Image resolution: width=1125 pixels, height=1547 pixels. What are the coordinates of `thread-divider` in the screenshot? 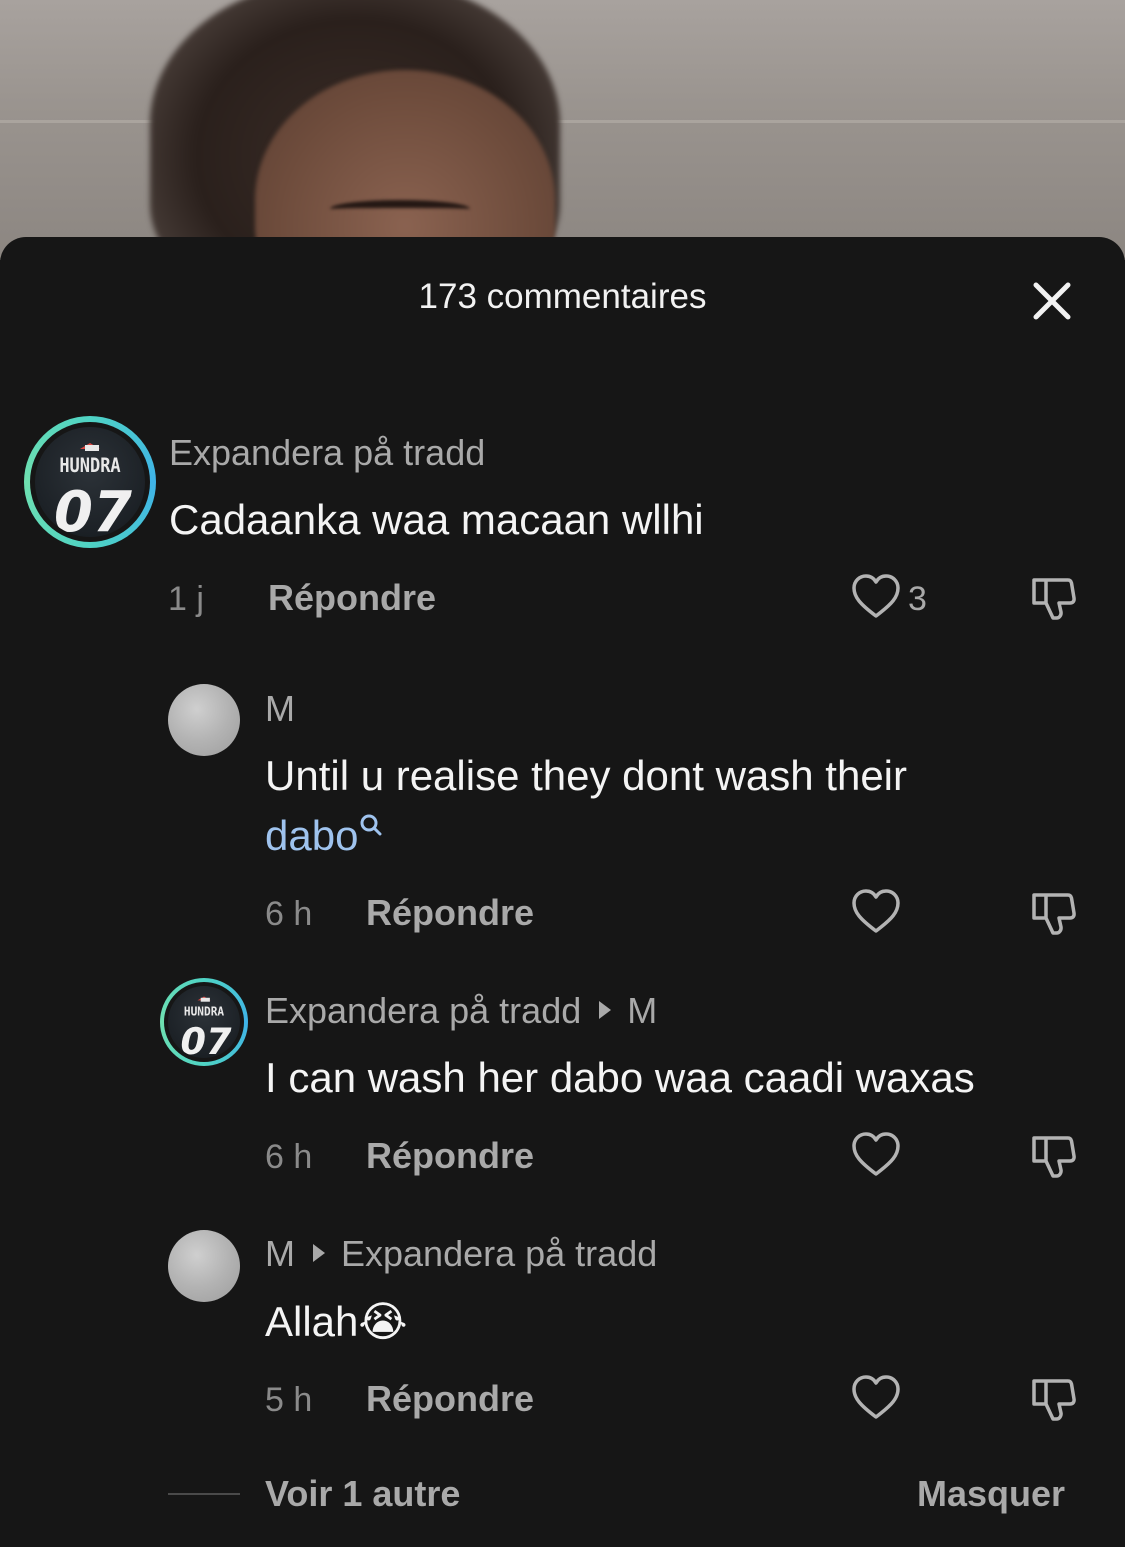 It's located at (204, 1494).